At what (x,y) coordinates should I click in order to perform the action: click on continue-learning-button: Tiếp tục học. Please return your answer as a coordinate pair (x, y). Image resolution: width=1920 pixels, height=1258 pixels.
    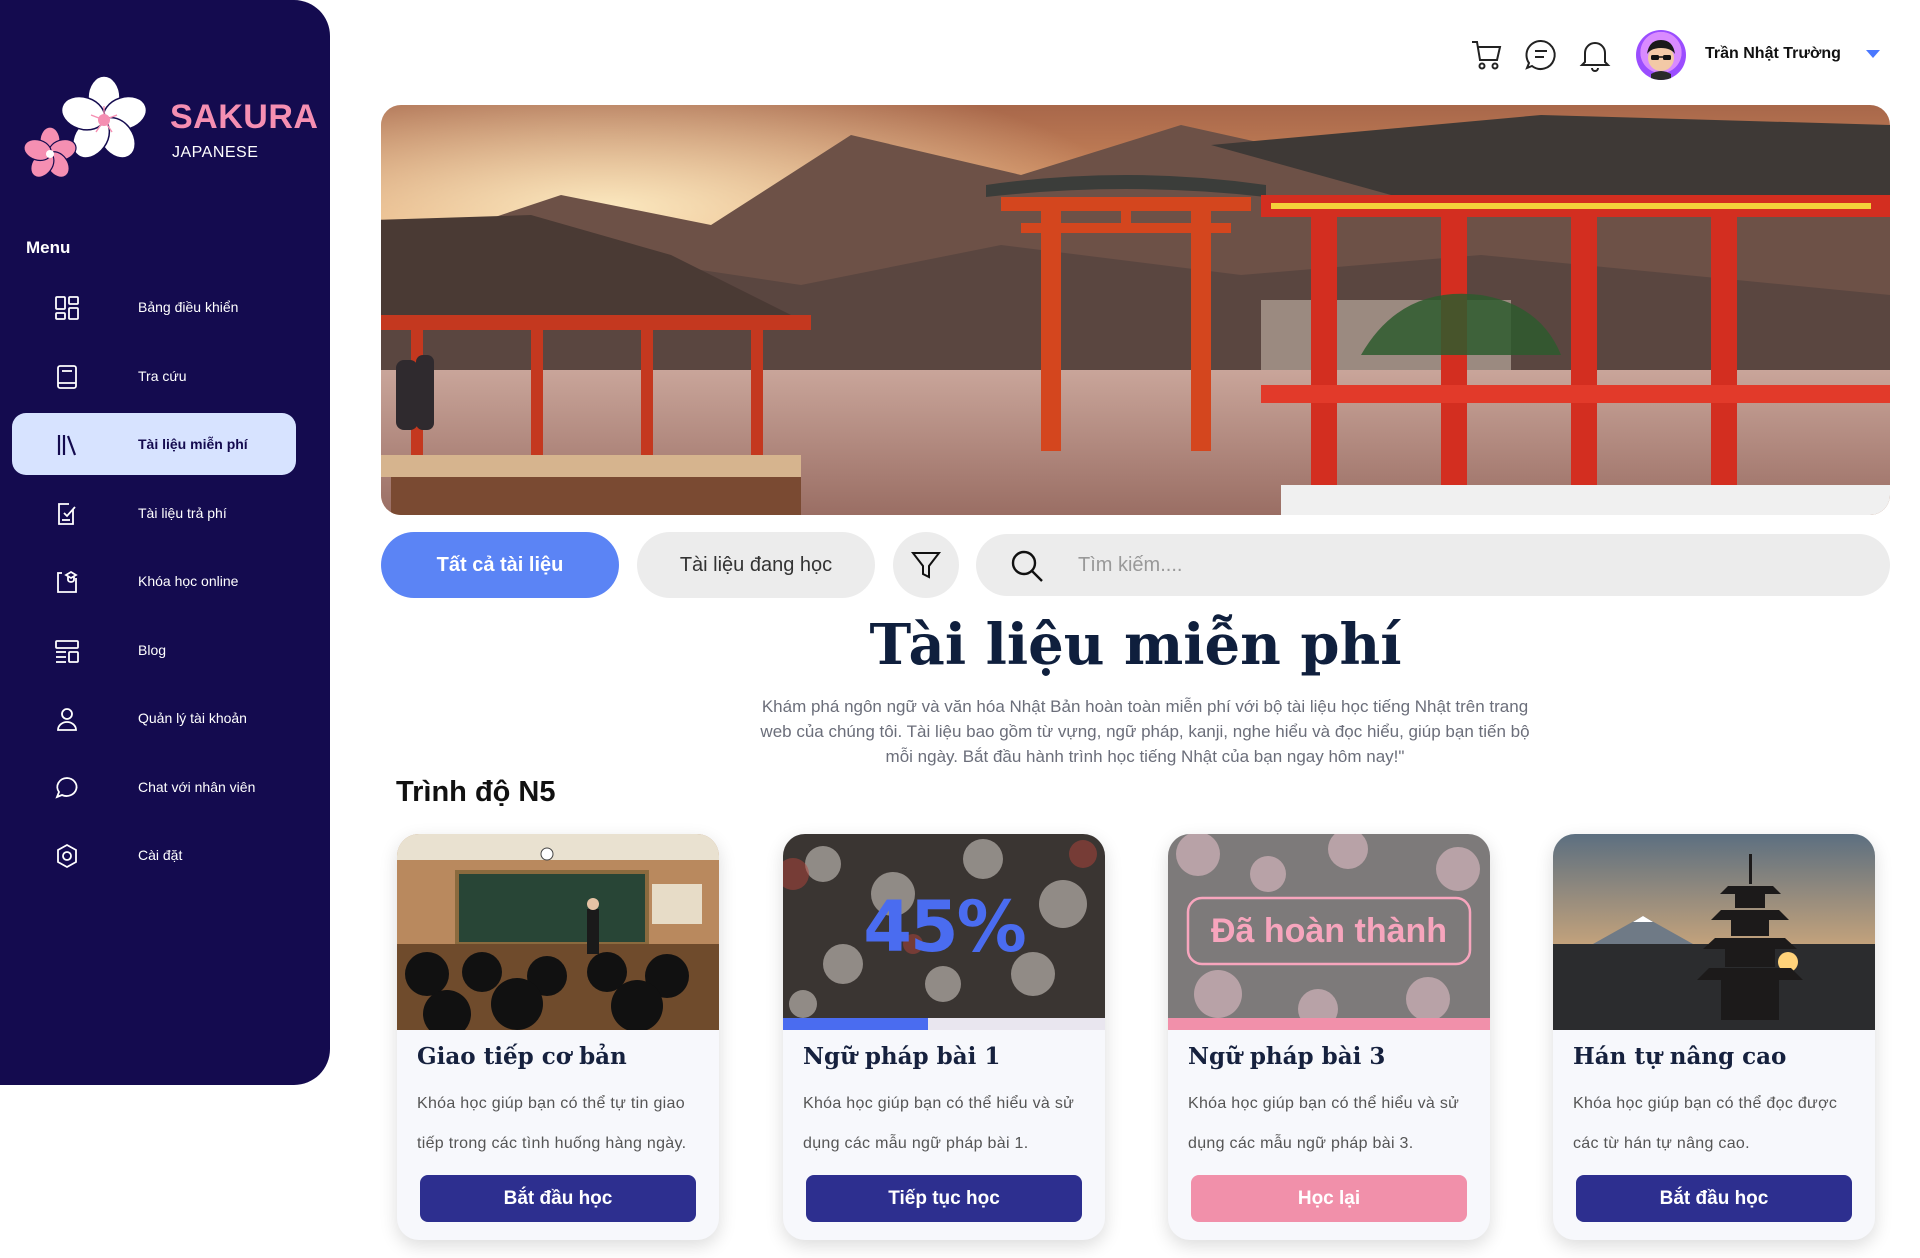
    Looking at the image, I should click on (944, 1198).